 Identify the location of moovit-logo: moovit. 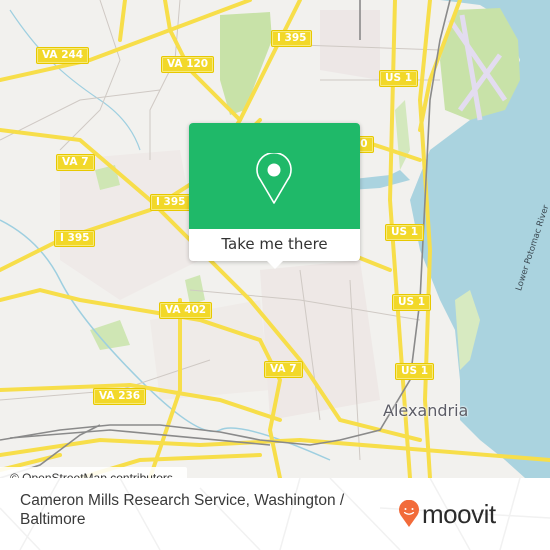
(447, 514).